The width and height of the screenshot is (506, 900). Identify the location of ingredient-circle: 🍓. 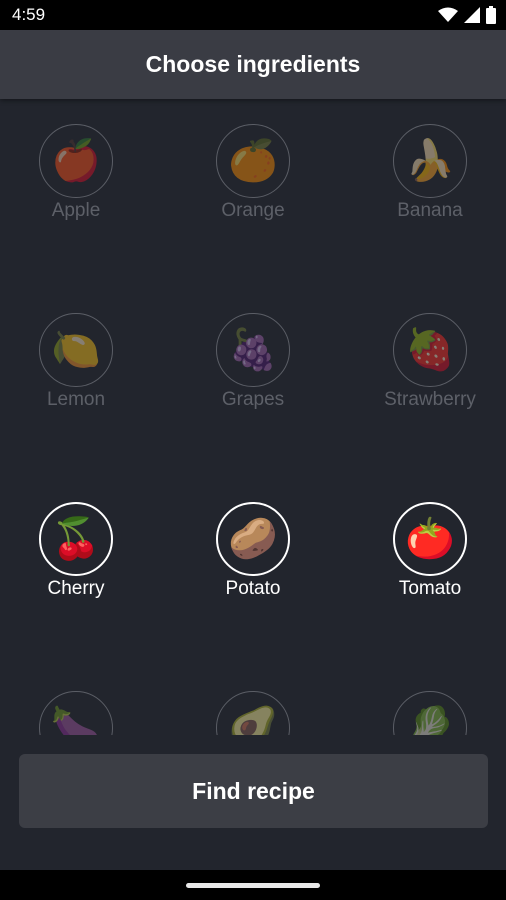
(430, 350).